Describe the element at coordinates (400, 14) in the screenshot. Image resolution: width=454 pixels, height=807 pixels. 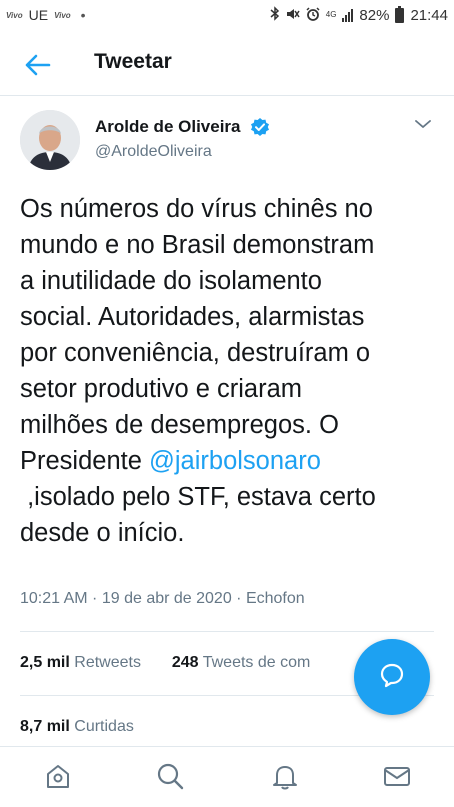
I see `battery-icon` at that location.